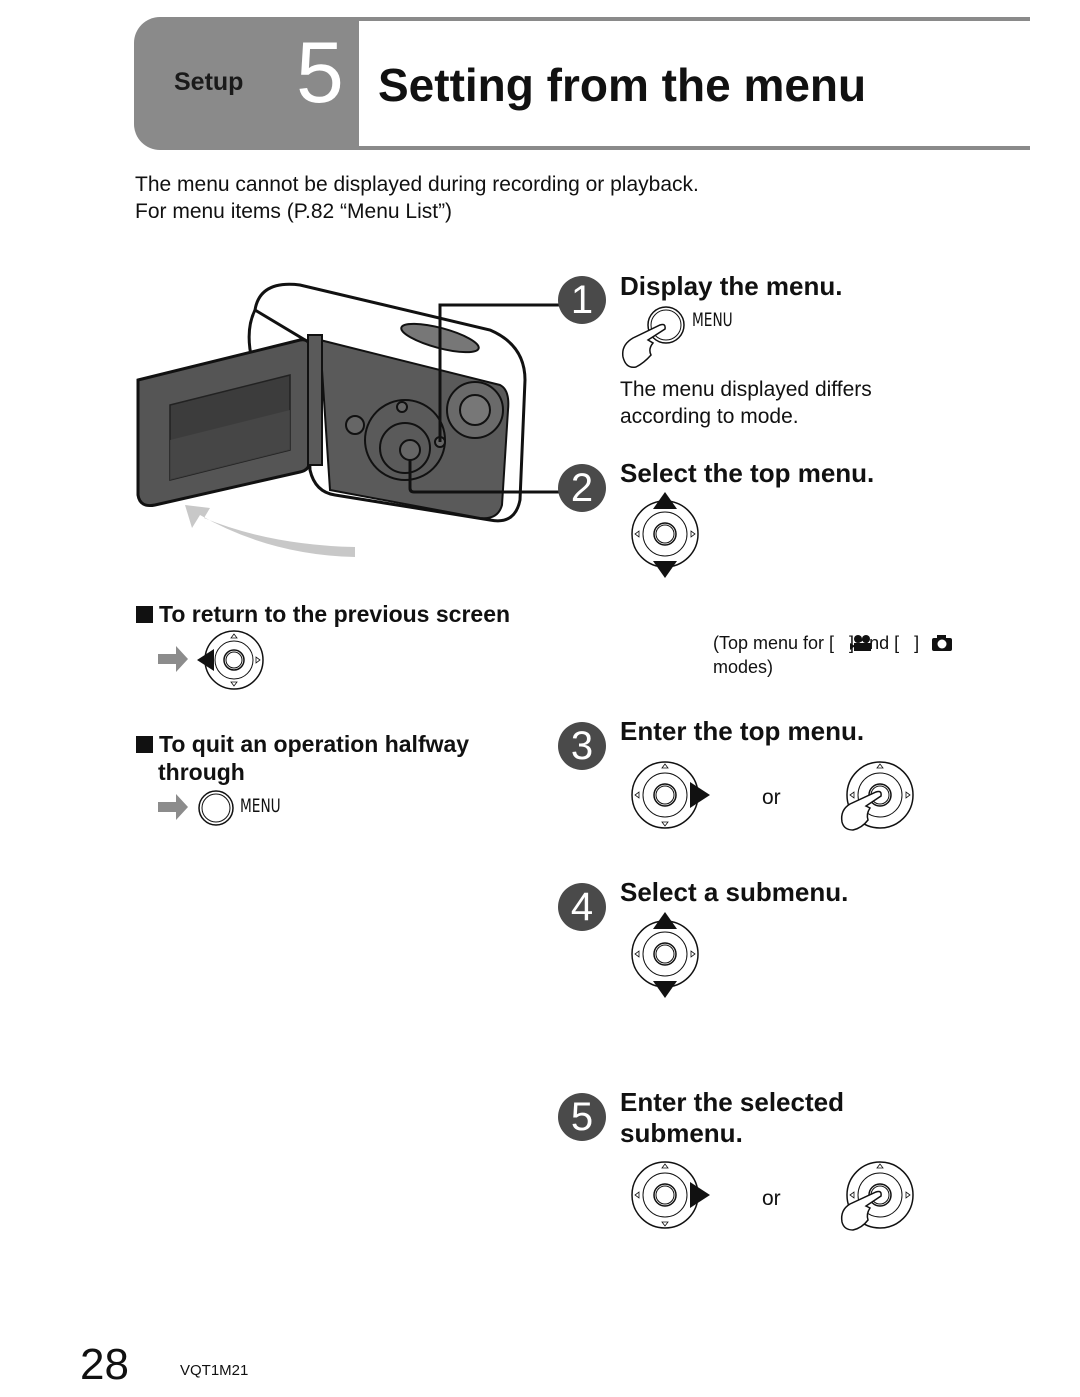 The height and width of the screenshot is (1397, 1080). Describe the element at coordinates (734, 892) in the screenshot. I see `step-title-4: Select a submenu.` at that location.